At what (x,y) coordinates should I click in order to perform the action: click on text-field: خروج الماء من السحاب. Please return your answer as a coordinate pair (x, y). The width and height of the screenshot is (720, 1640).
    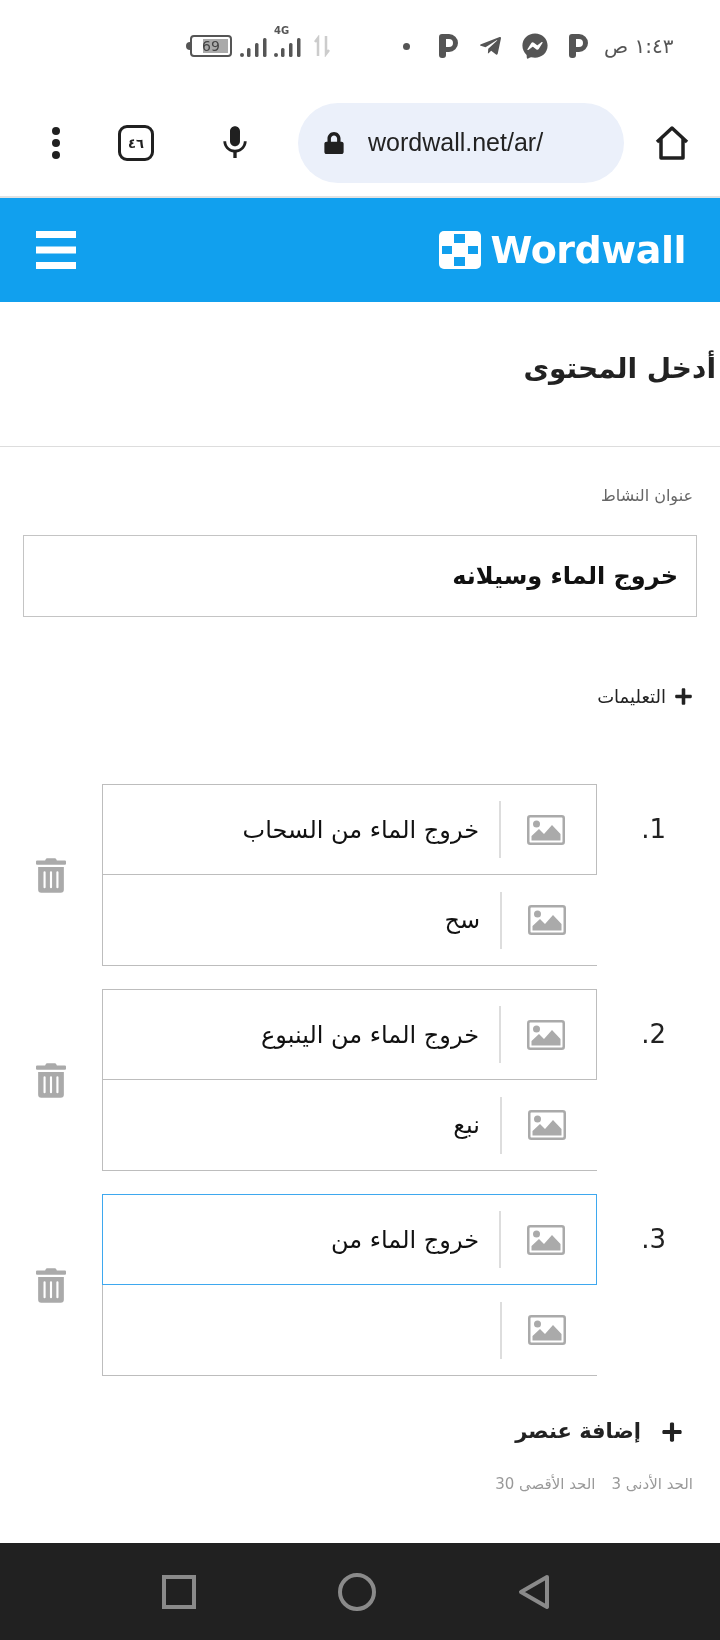
    Looking at the image, I should click on (349, 829).